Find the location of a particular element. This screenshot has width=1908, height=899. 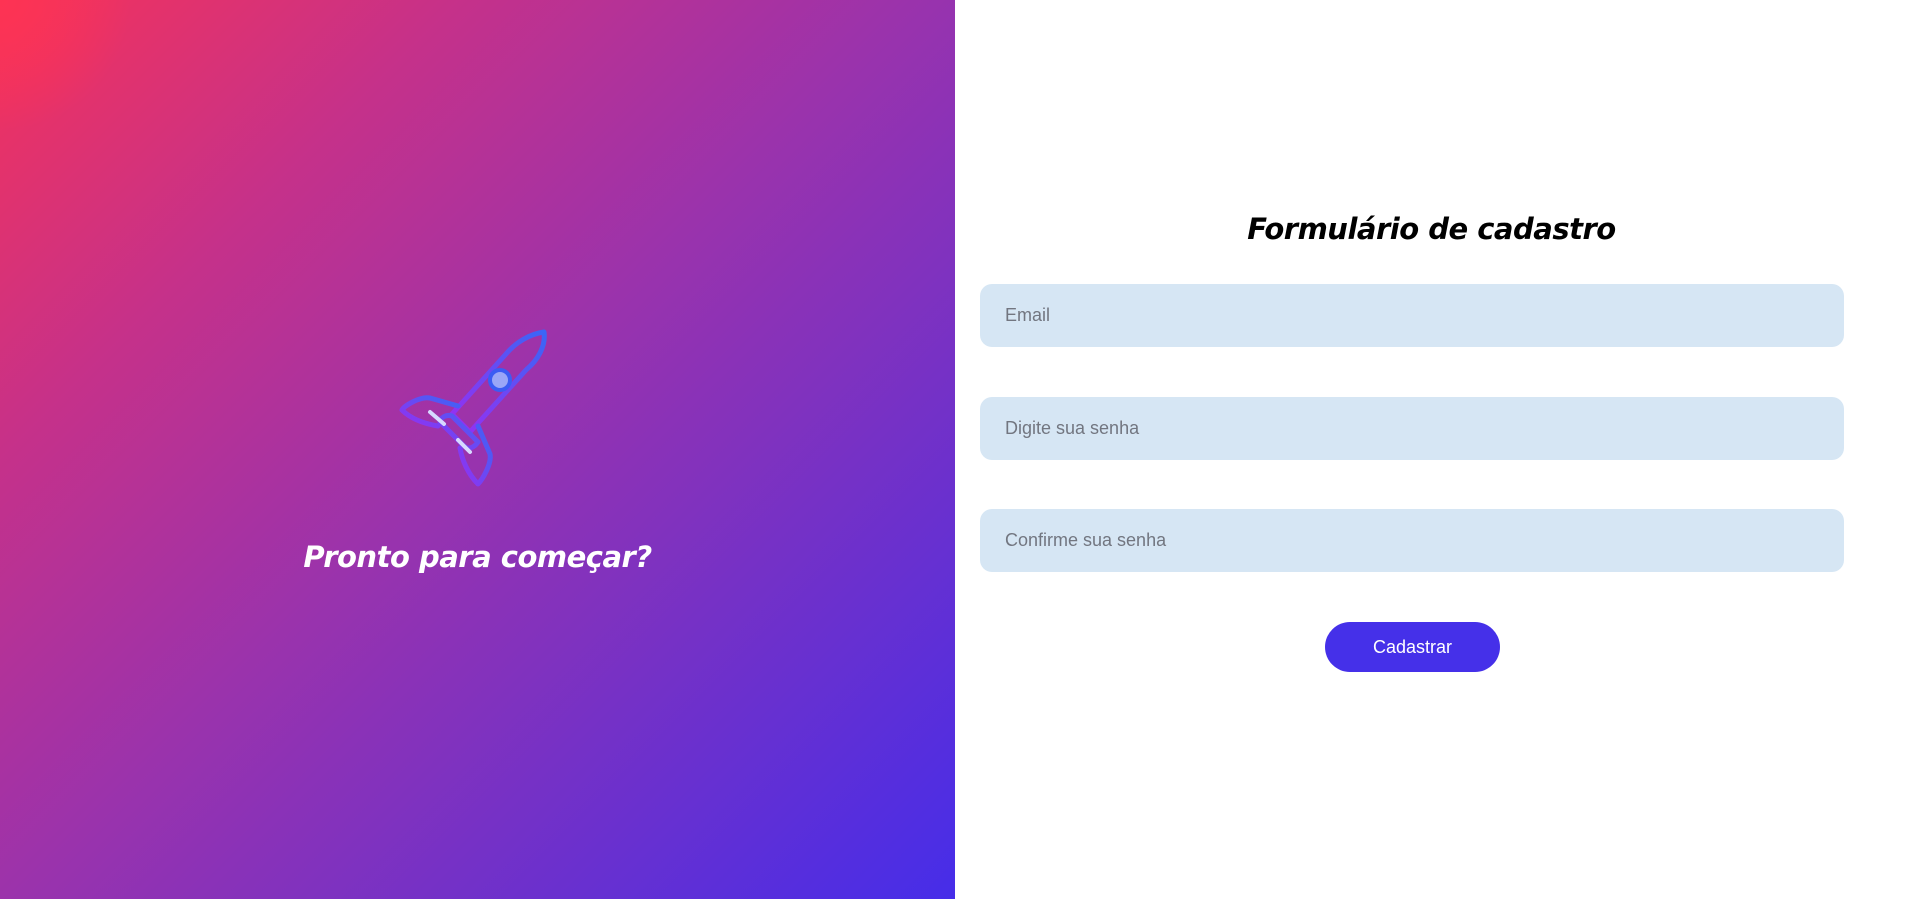

confirm-password-field is located at coordinates (1412, 540).